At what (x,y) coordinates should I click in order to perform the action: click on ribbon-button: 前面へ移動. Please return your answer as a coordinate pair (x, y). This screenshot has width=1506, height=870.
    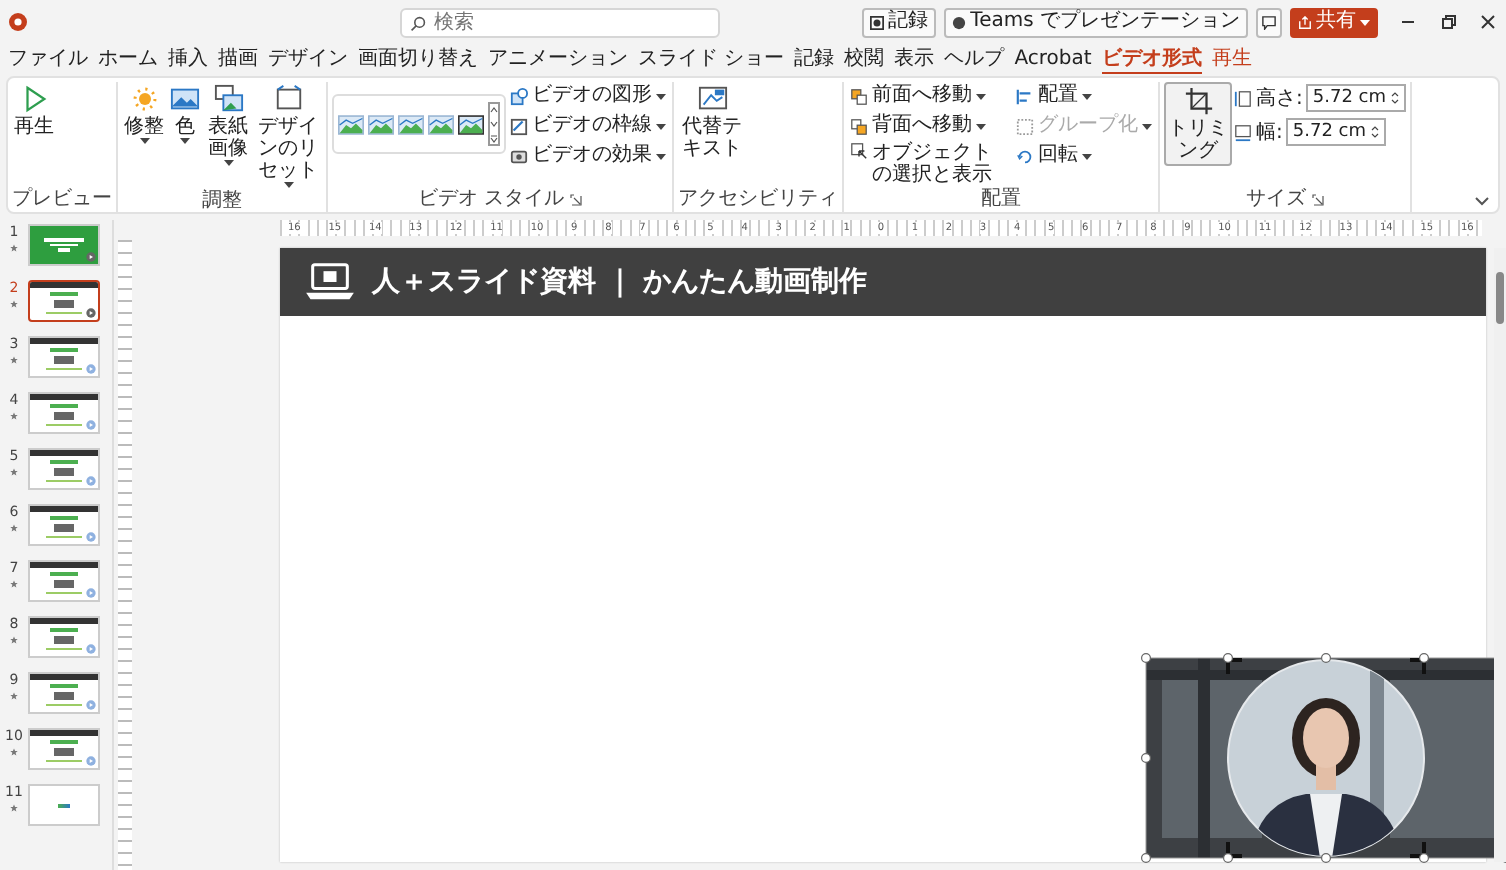
    Looking at the image, I should click on (930, 96).